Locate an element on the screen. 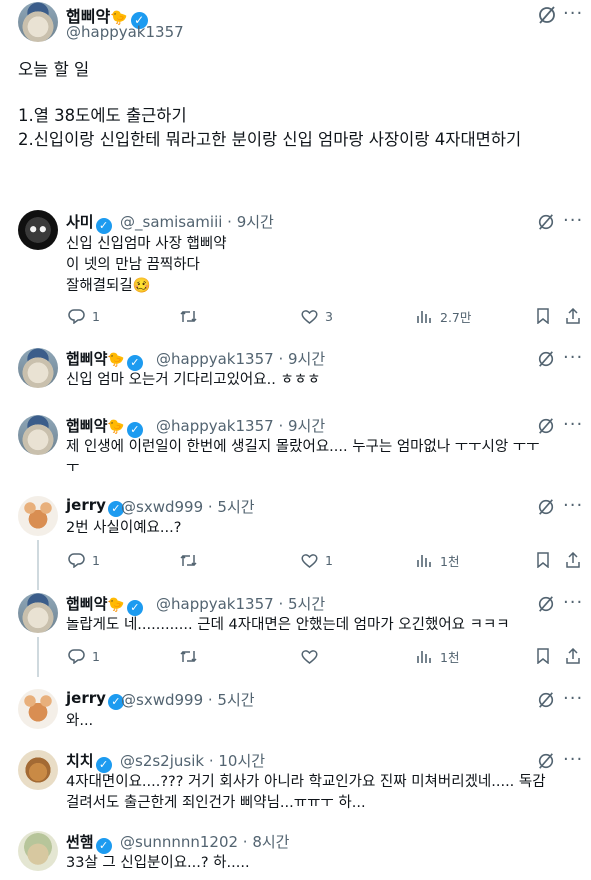  author-name: 사미 ✓ is located at coordinates (89, 222).